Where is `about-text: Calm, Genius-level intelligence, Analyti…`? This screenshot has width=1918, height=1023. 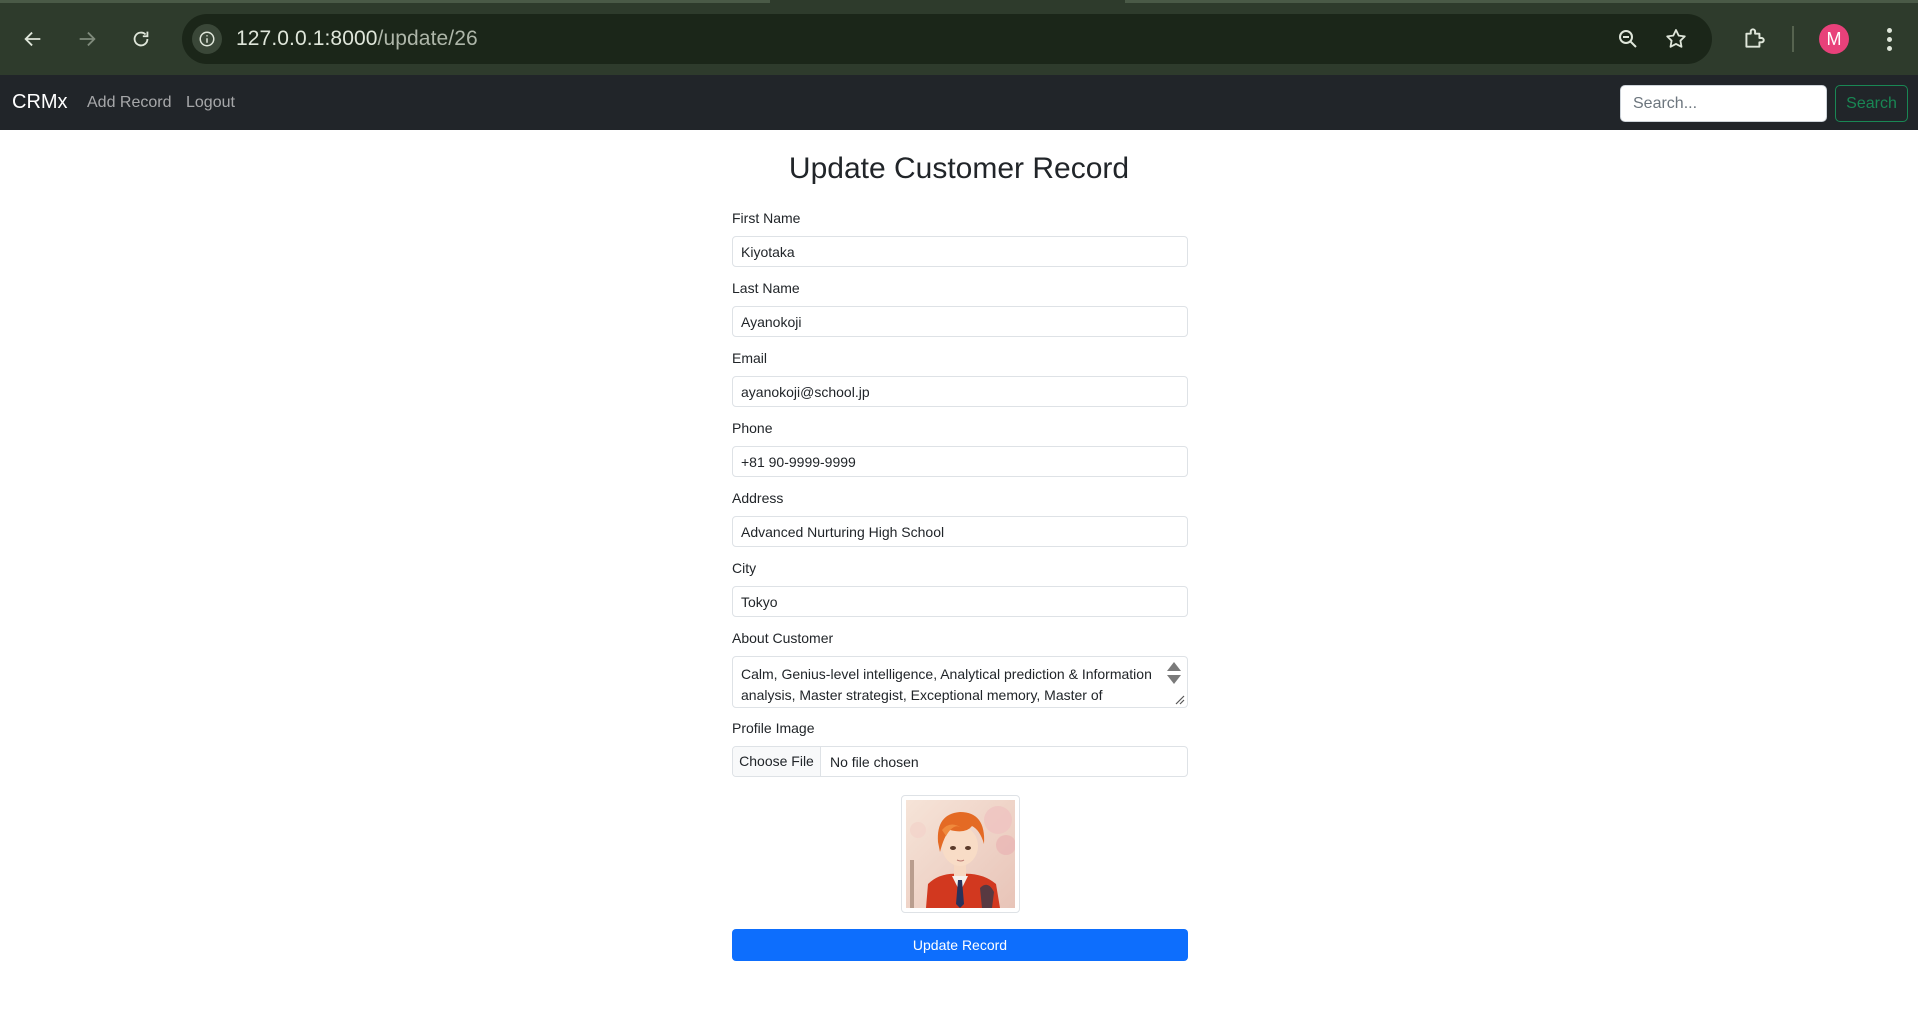
about-text: Calm, Genius-level intelligence, Analyti… is located at coordinates (946, 684).